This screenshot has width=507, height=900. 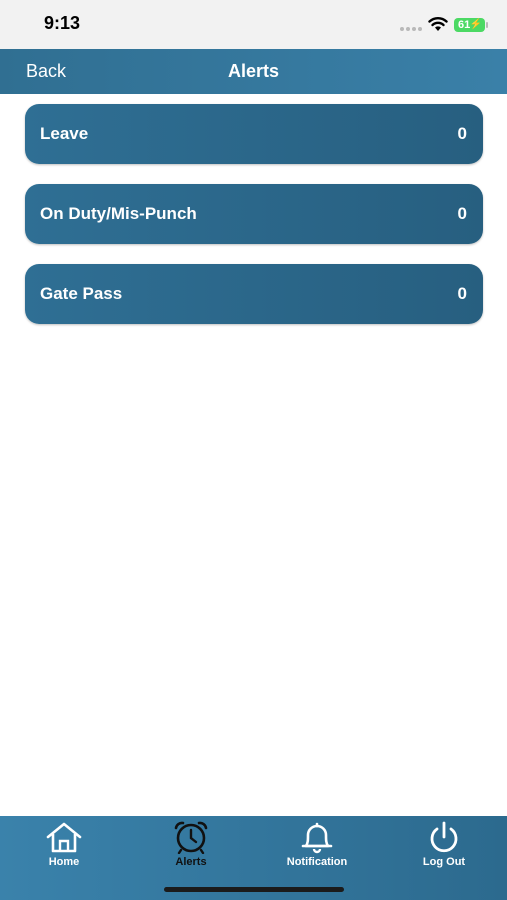 What do you see at coordinates (118, 213) in the screenshot?
I see `alert-label: On Duty/Mis-Punch` at bounding box center [118, 213].